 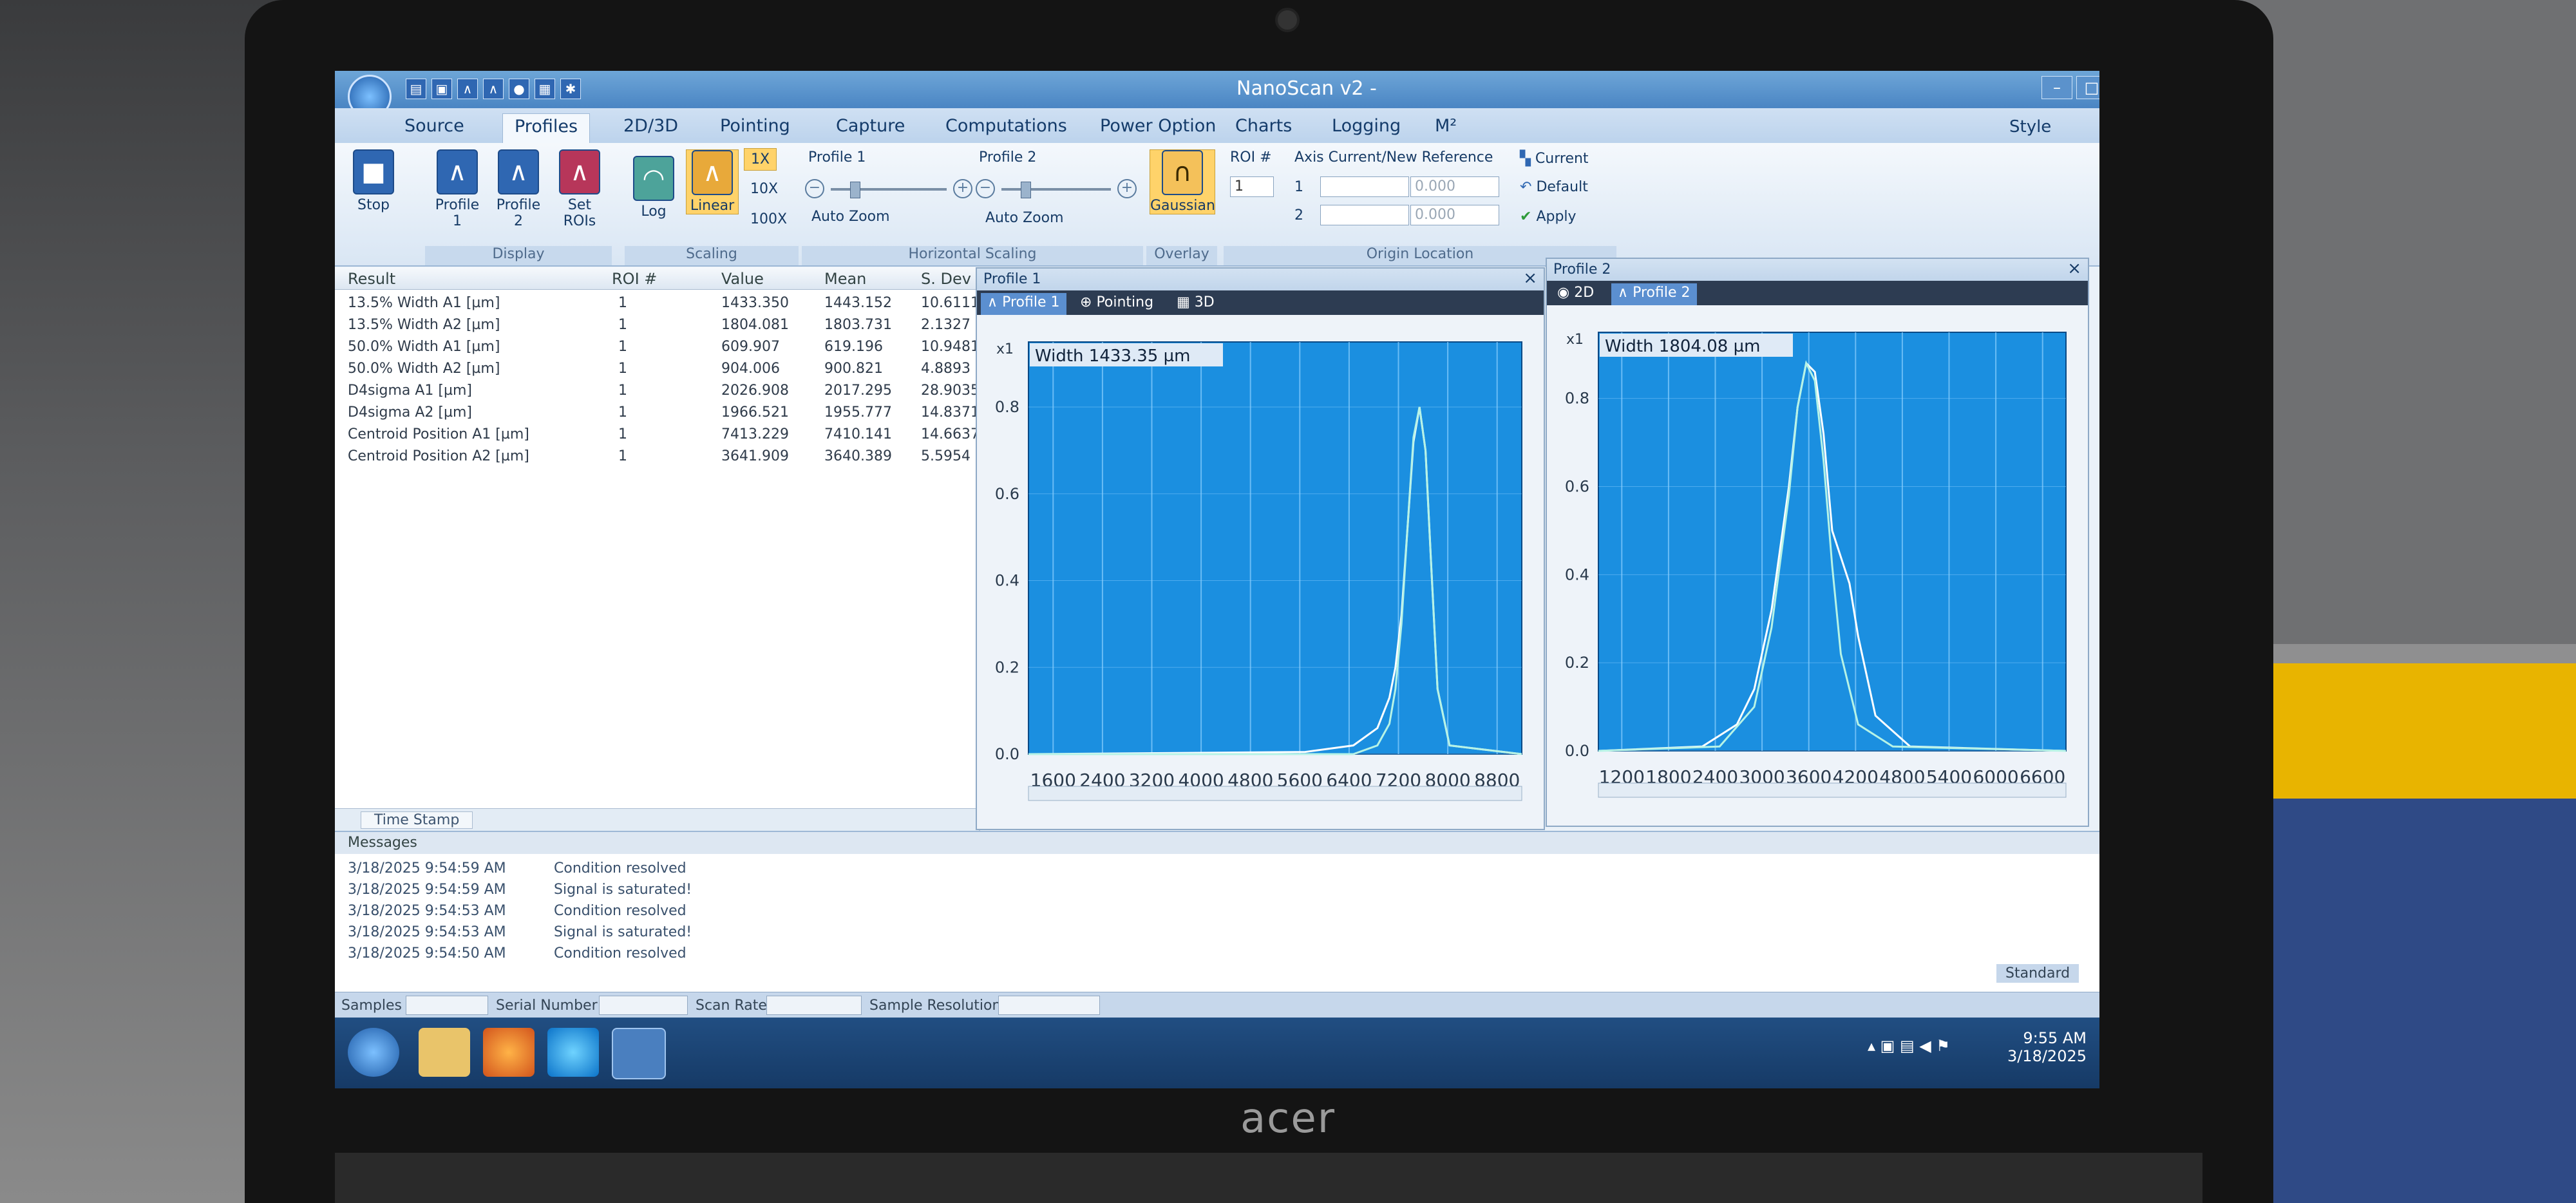 What do you see at coordinates (1576, 294) in the screenshot?
I see `tab-2d-view: ◉ 2D` at bounding box center [1576, 294].